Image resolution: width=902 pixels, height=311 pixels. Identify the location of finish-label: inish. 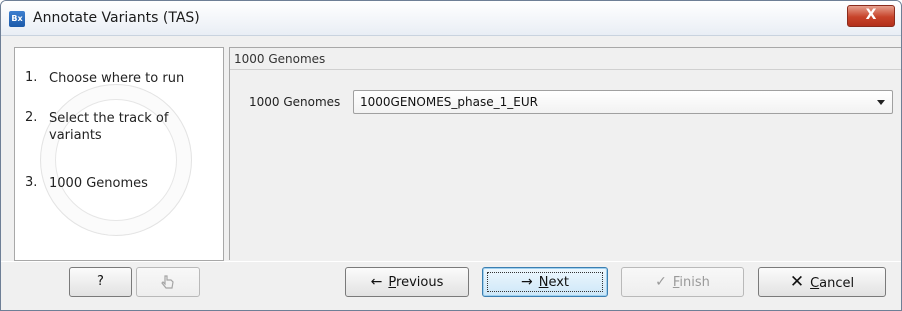
(694, 282).